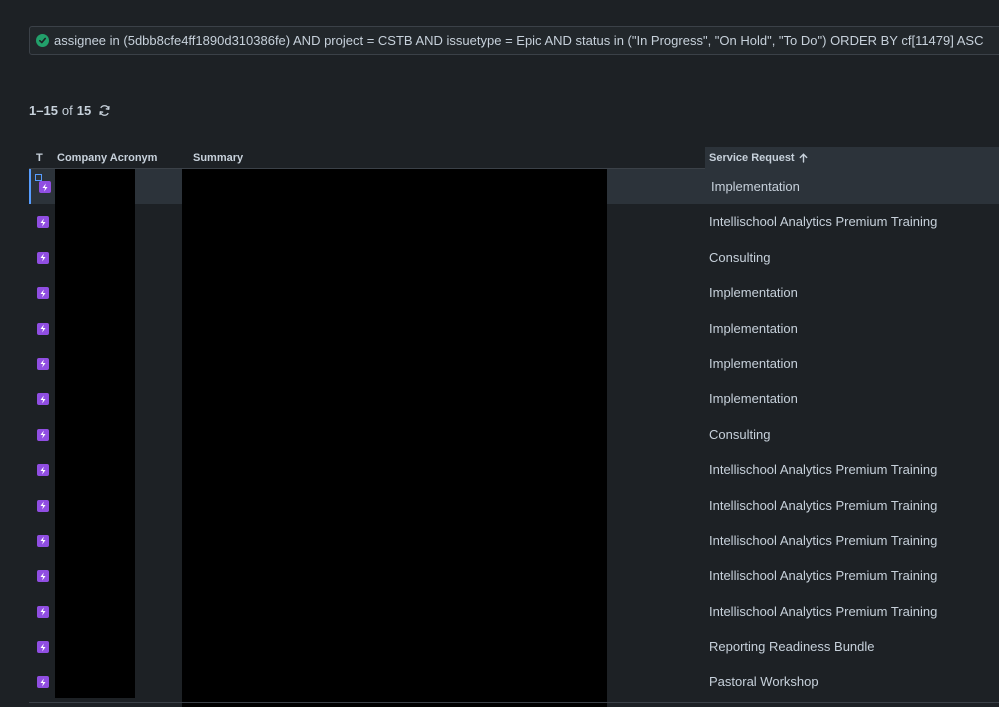 The width and height of the screenshot is (999, 707). What do you see at coordinates (218, 158) in the screenshot?
I see `column-header-summary: Summary` at bounding box center [218, 158].